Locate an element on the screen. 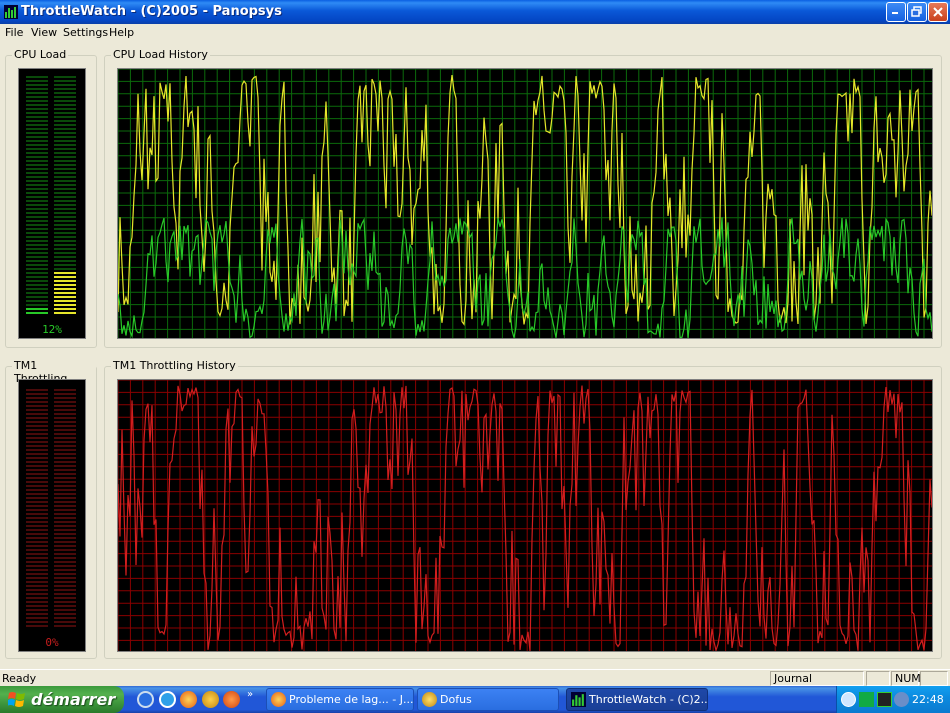 The width and height of the screenshot is (950, 713). media-player-icon is located at coordinates (167, 699).